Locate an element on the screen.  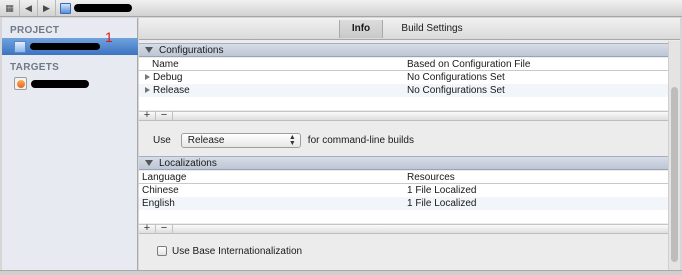
app-target-icon is located at coordinates (20, 83).